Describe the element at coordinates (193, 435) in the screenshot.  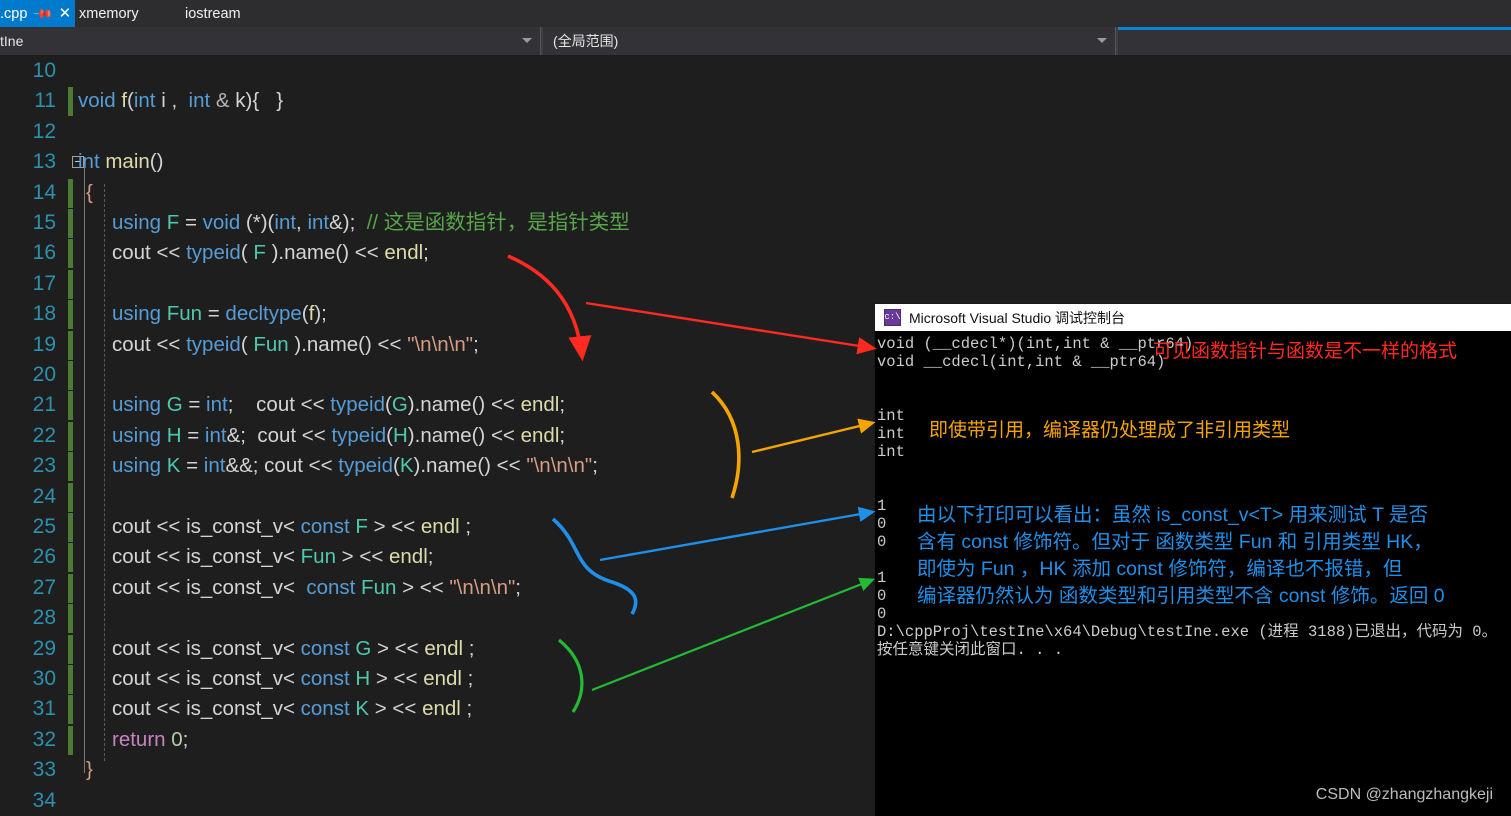
I see `code-token: =` at that location.